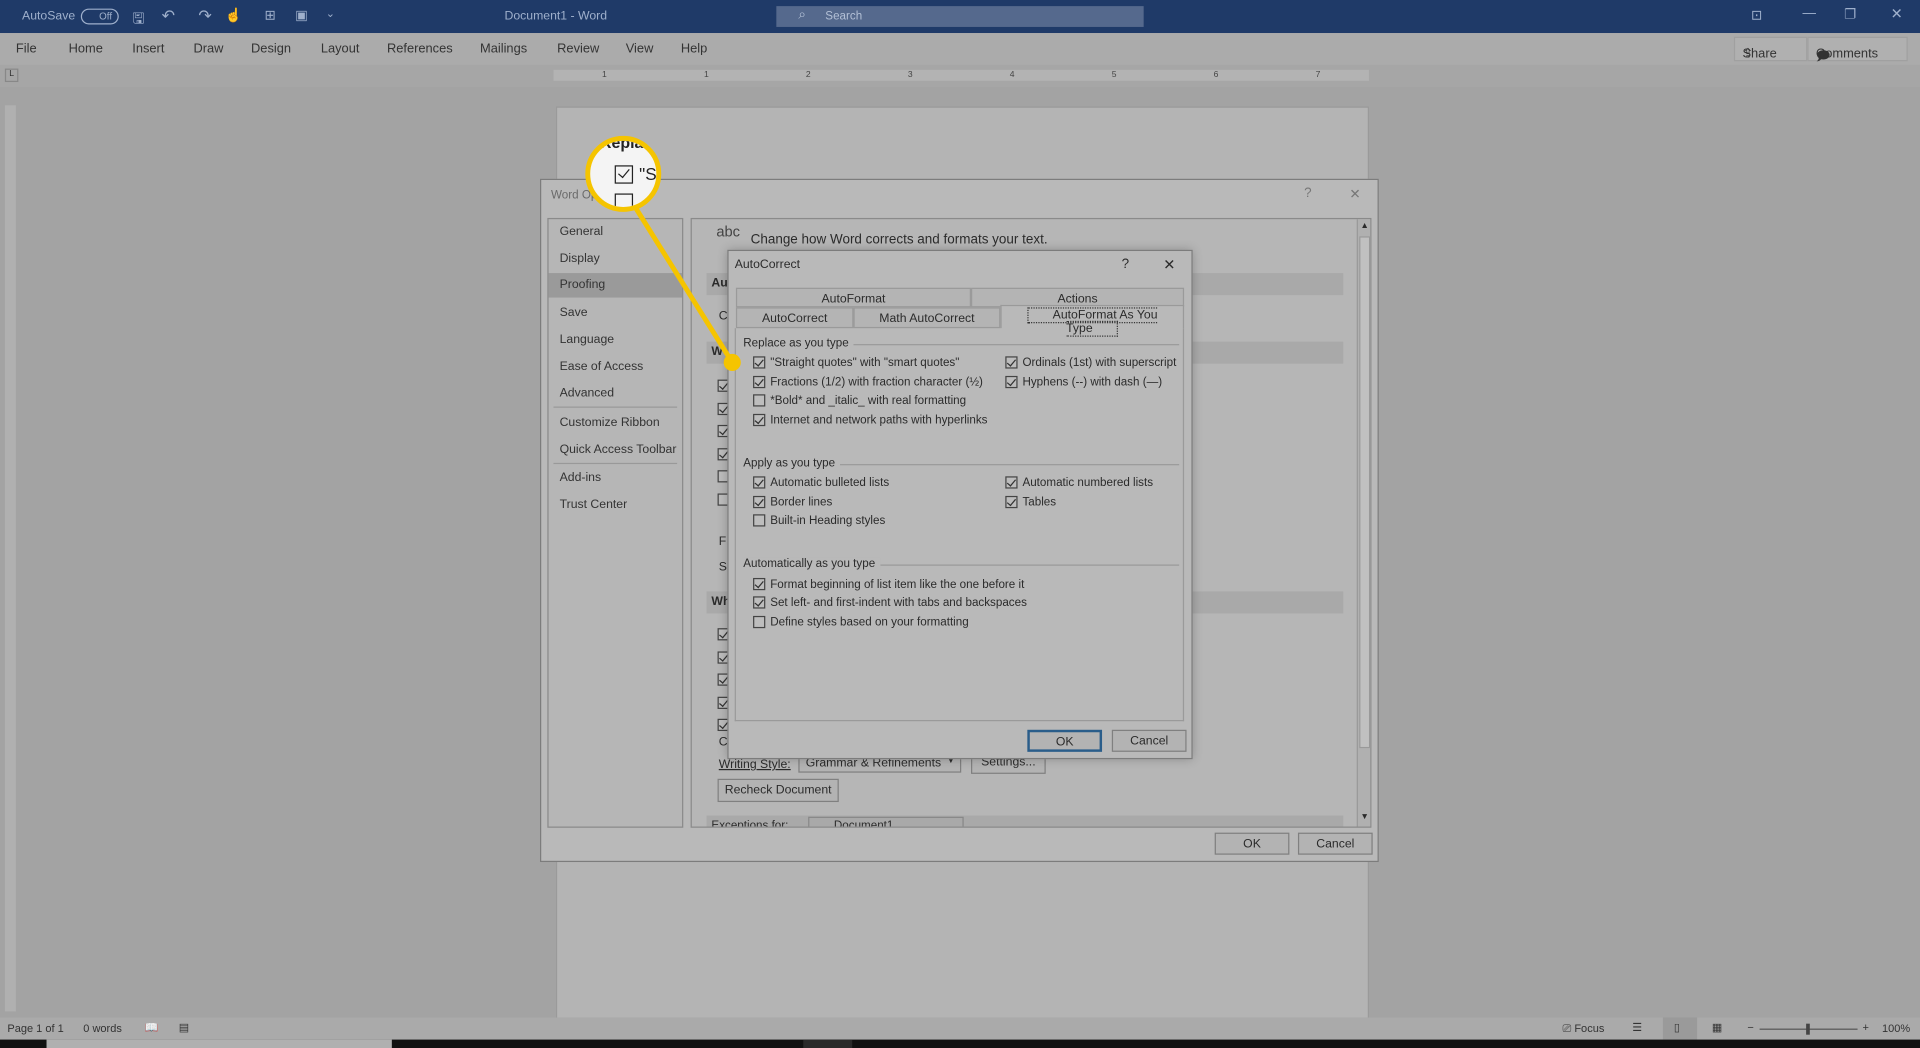  Describe the element at coordinates (686, 288) in the screenshot. I see `callout-line` at that location.